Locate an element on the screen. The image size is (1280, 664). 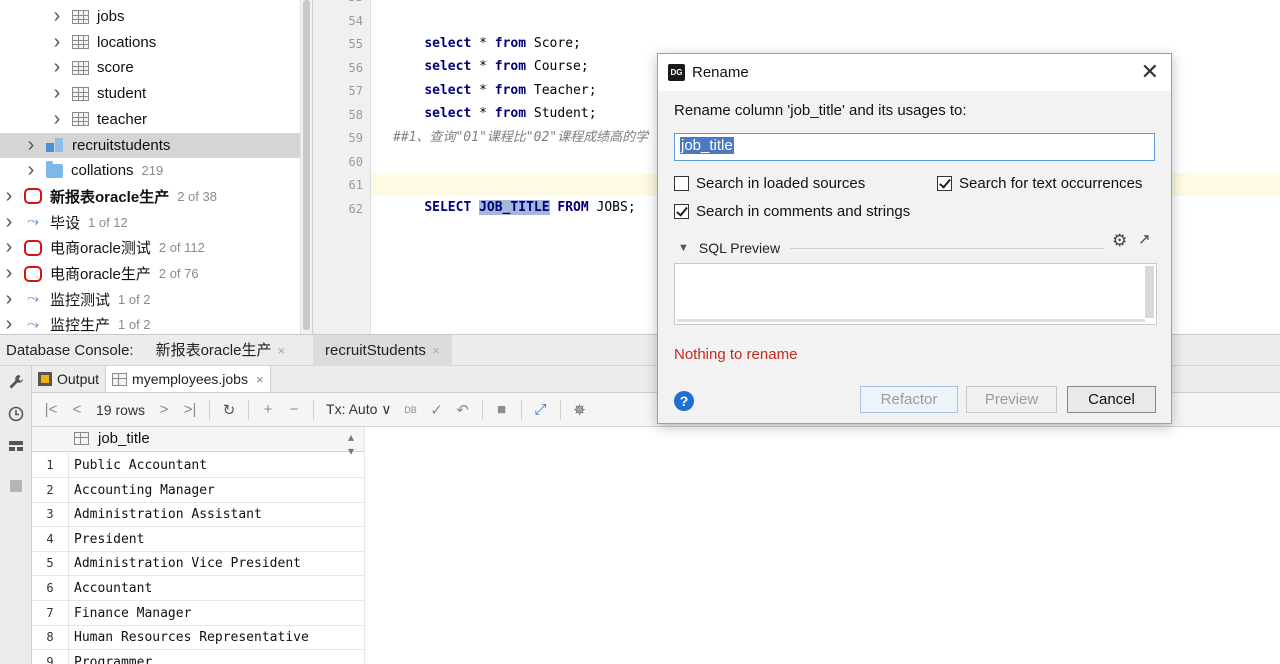
tree-item: › recruitstudents is located at coordinates (150, 145).